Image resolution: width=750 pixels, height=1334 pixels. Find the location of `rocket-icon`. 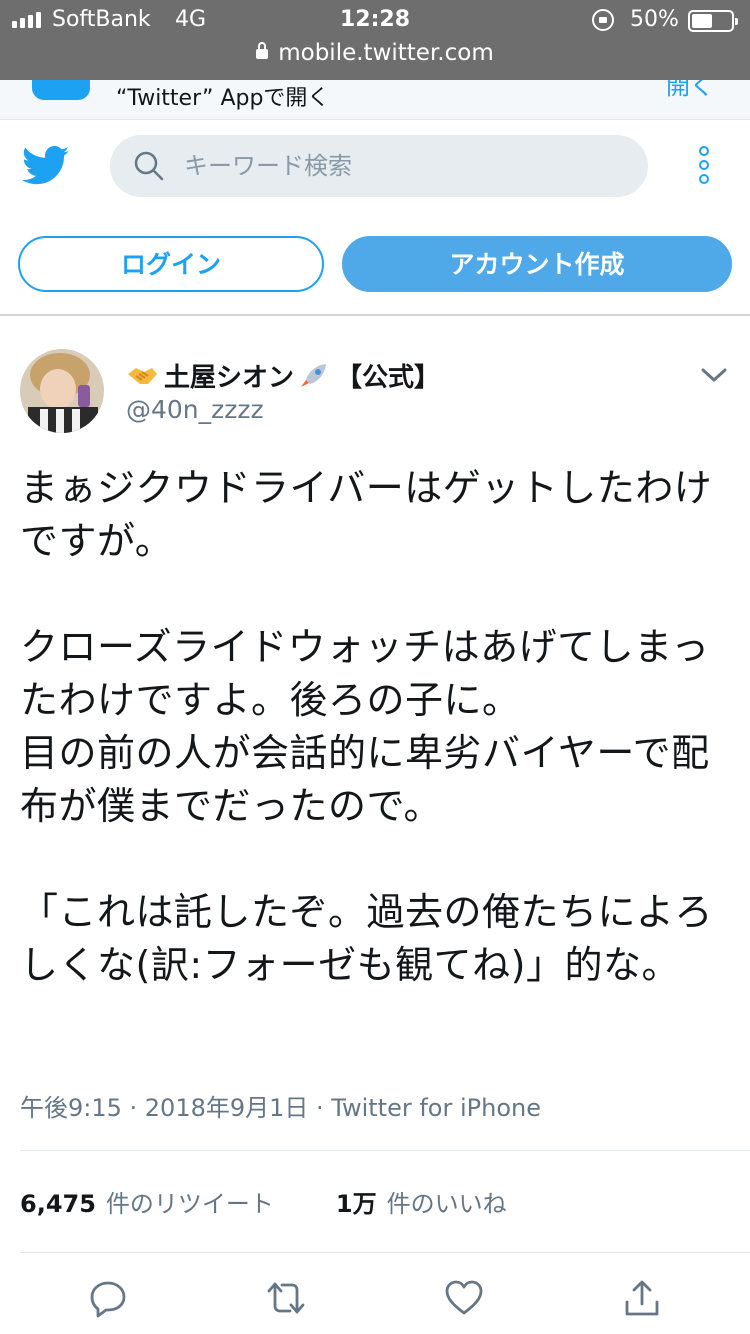

rocket-icon is located at coordinates (314, 375).